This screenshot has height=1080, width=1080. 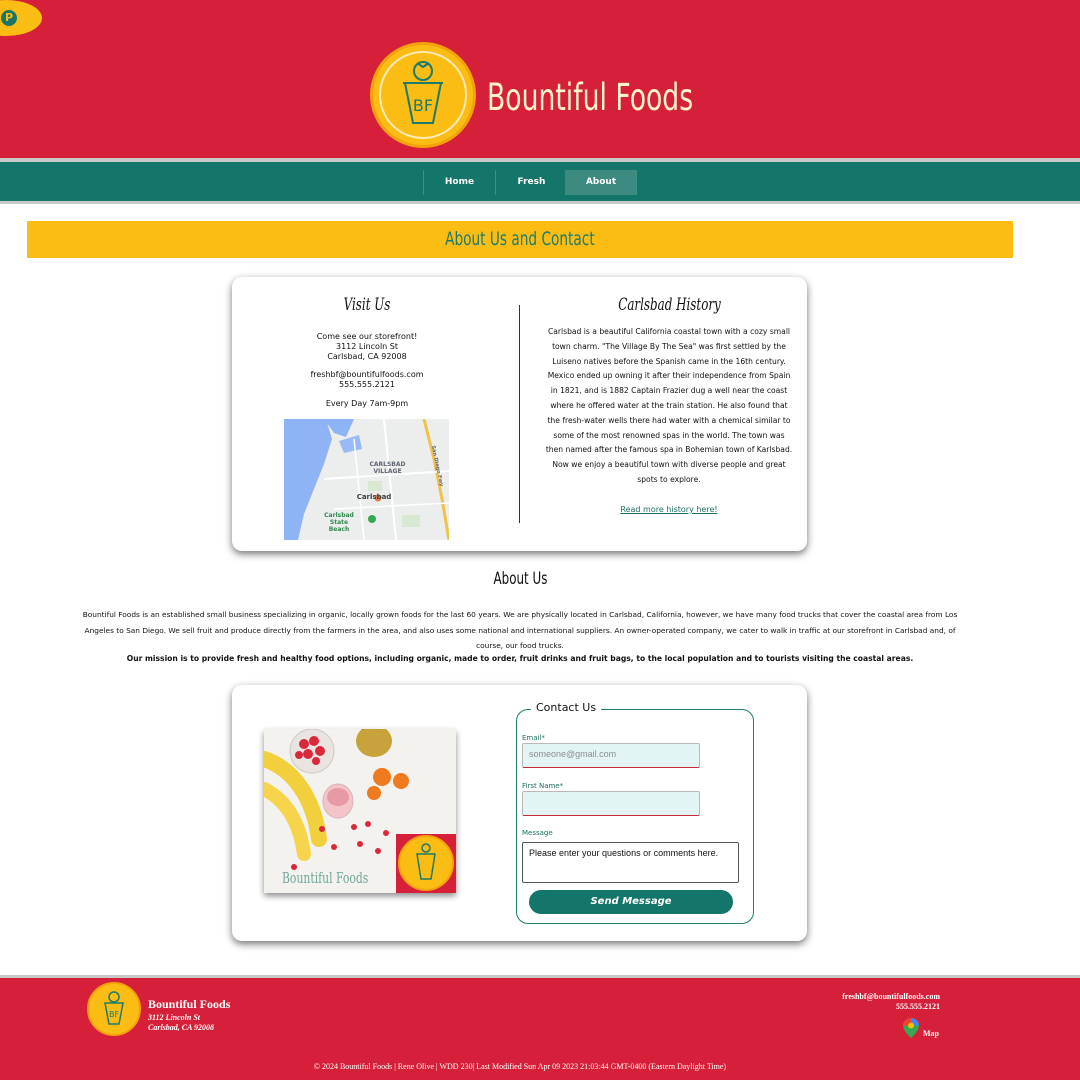 I want to click on page-title-banner: About Us and Contact, so click(x=520, y=239).